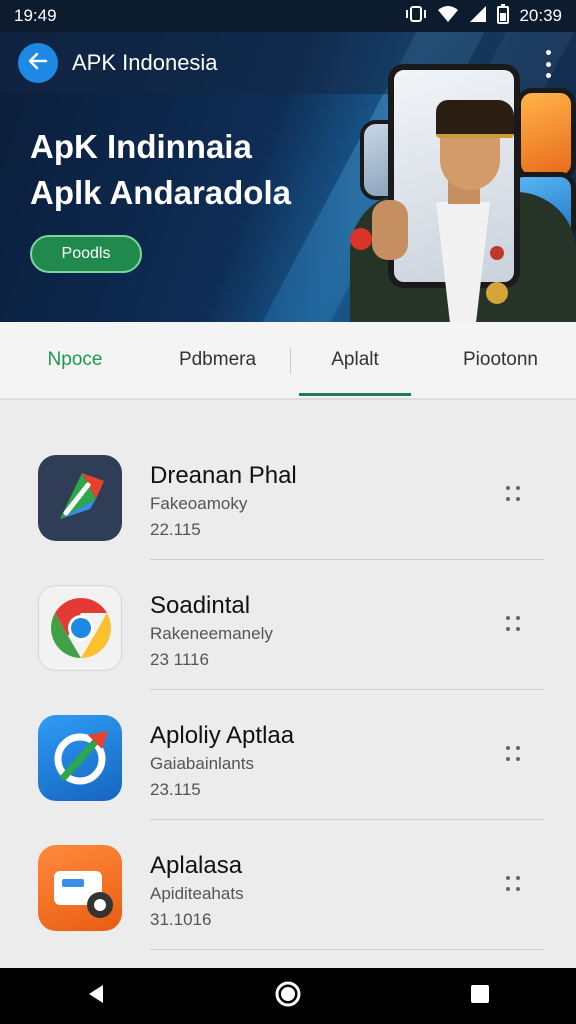  I want to click on phone-illustration-right, so click(546, 134).